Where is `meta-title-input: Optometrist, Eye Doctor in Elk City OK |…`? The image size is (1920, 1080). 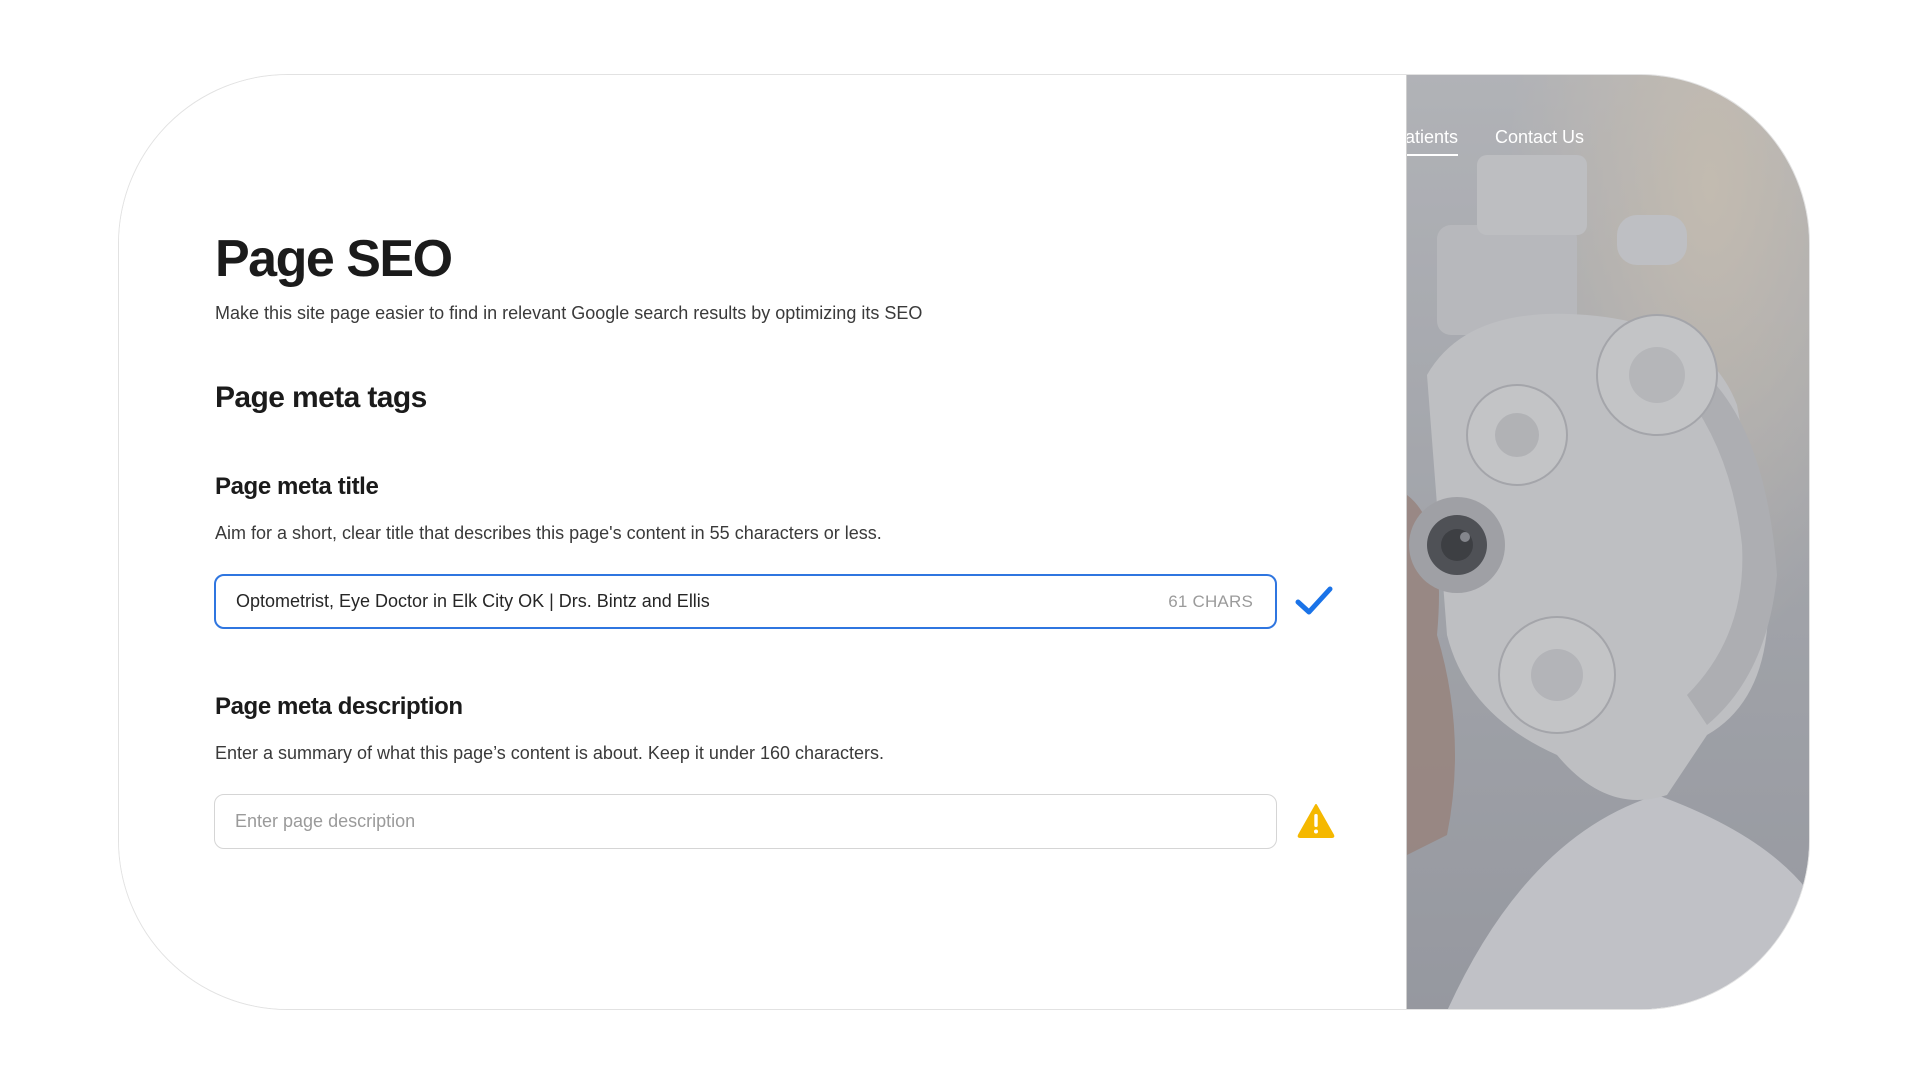 meta-title-input: Optometrist, Eye Doctor in Elk City OK |… is located at coordinates (745, 601).